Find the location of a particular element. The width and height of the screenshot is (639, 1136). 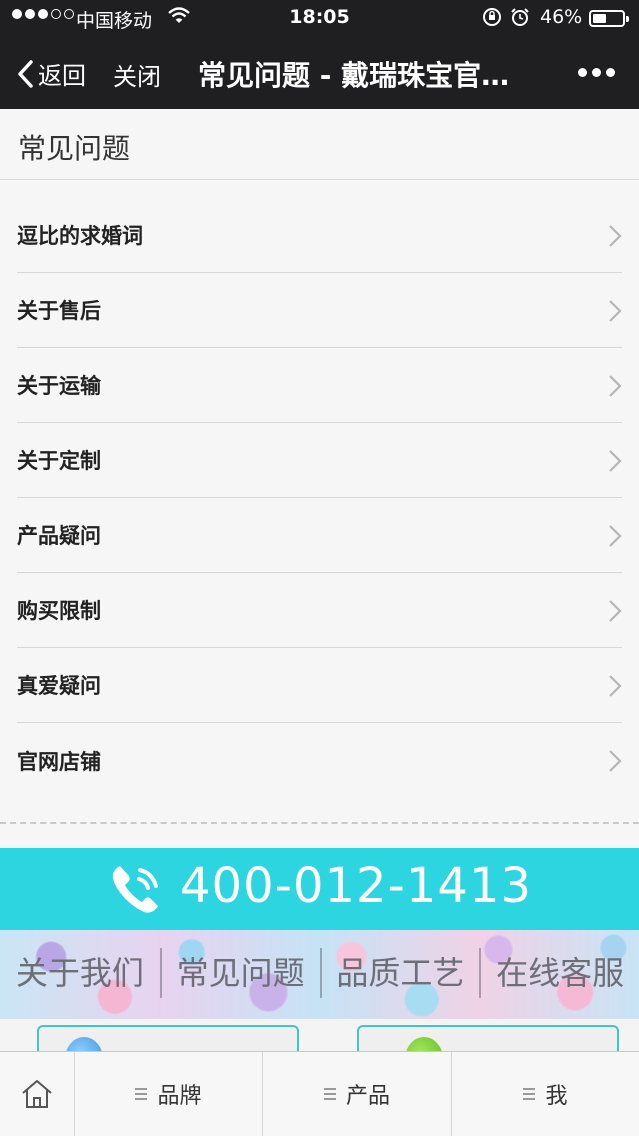

more-options-icon is located at coordinates (596, 72).